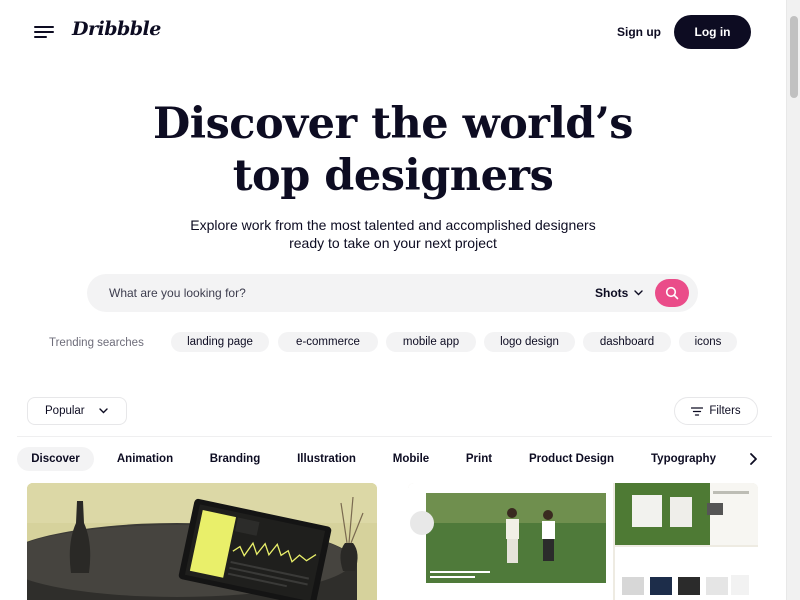 This screenshot has width=800, height=600. Describe the element at coordinates (393, 124) in the screenshot. I see `hero-title-line-1: Discover the world’s` at that location.